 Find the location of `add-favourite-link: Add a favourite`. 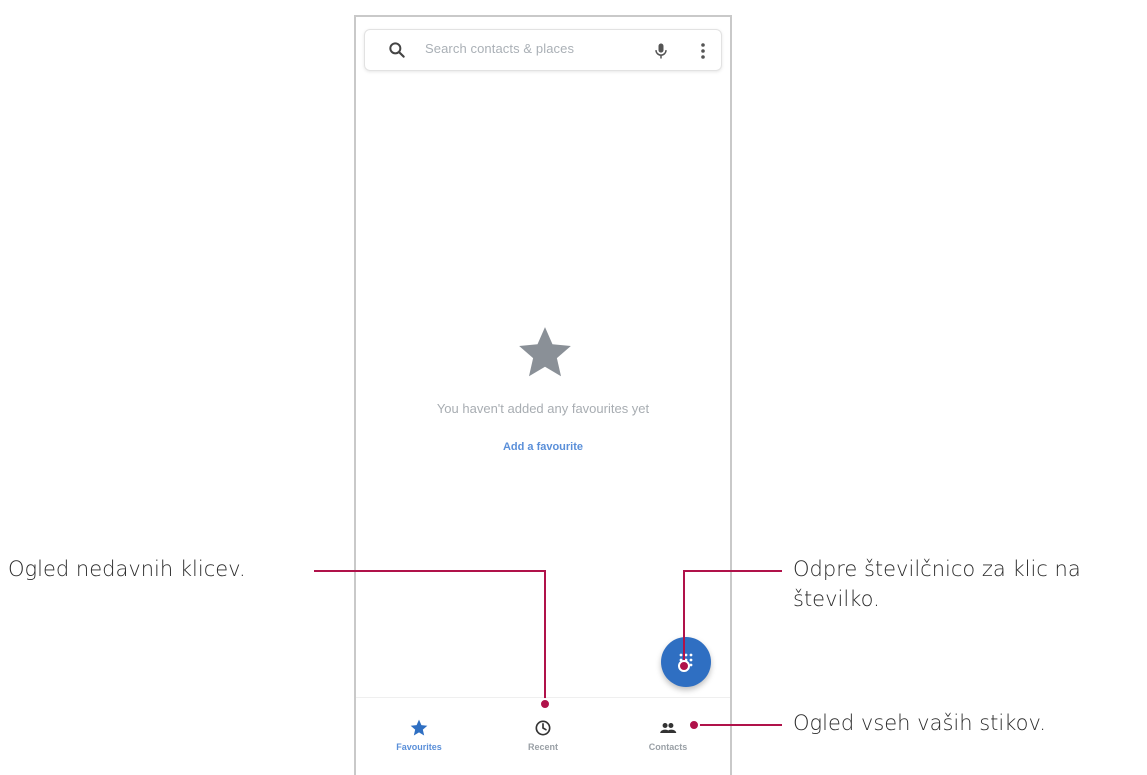

add-favourite-link: Add a favourite is located at coordinates (543, 447).